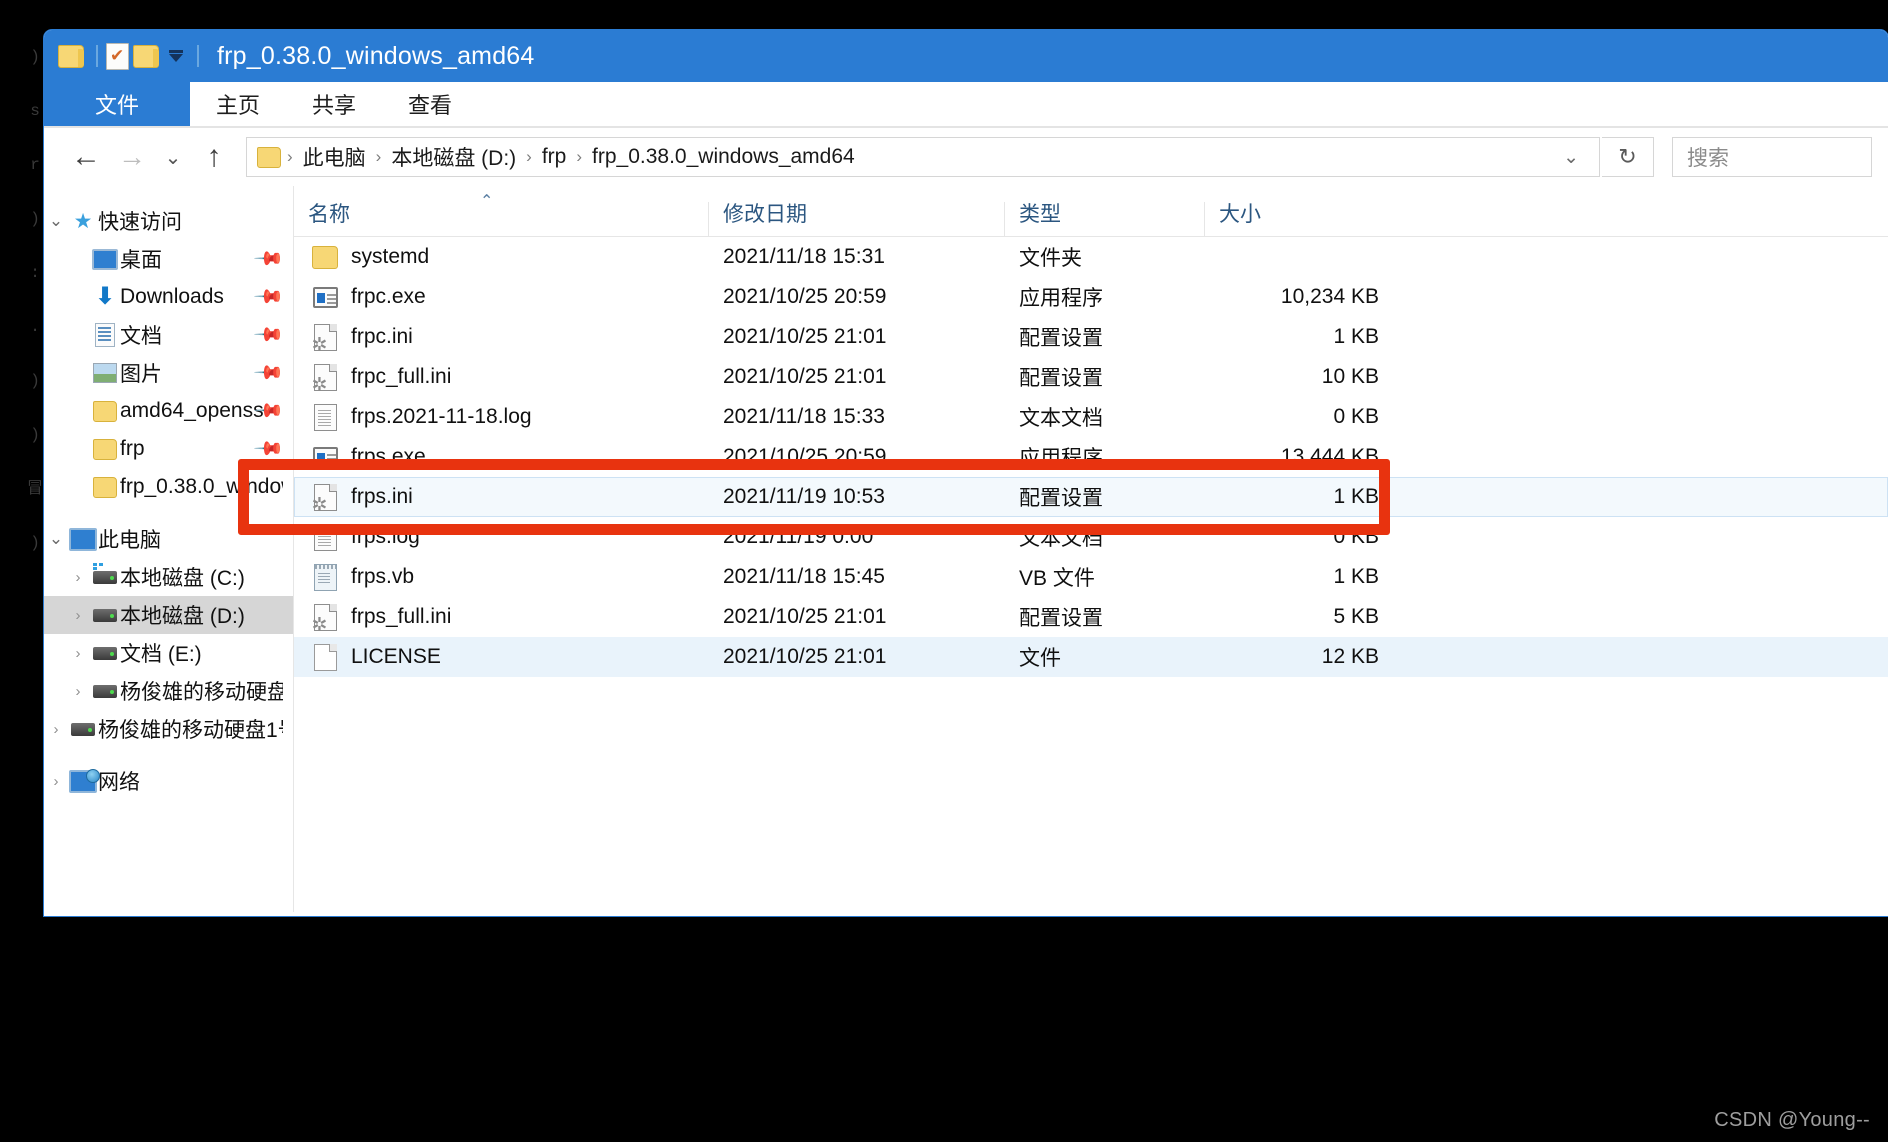 The image size is (1888, 1142). I want to click on tab-share: 共享, so click(334, 104).